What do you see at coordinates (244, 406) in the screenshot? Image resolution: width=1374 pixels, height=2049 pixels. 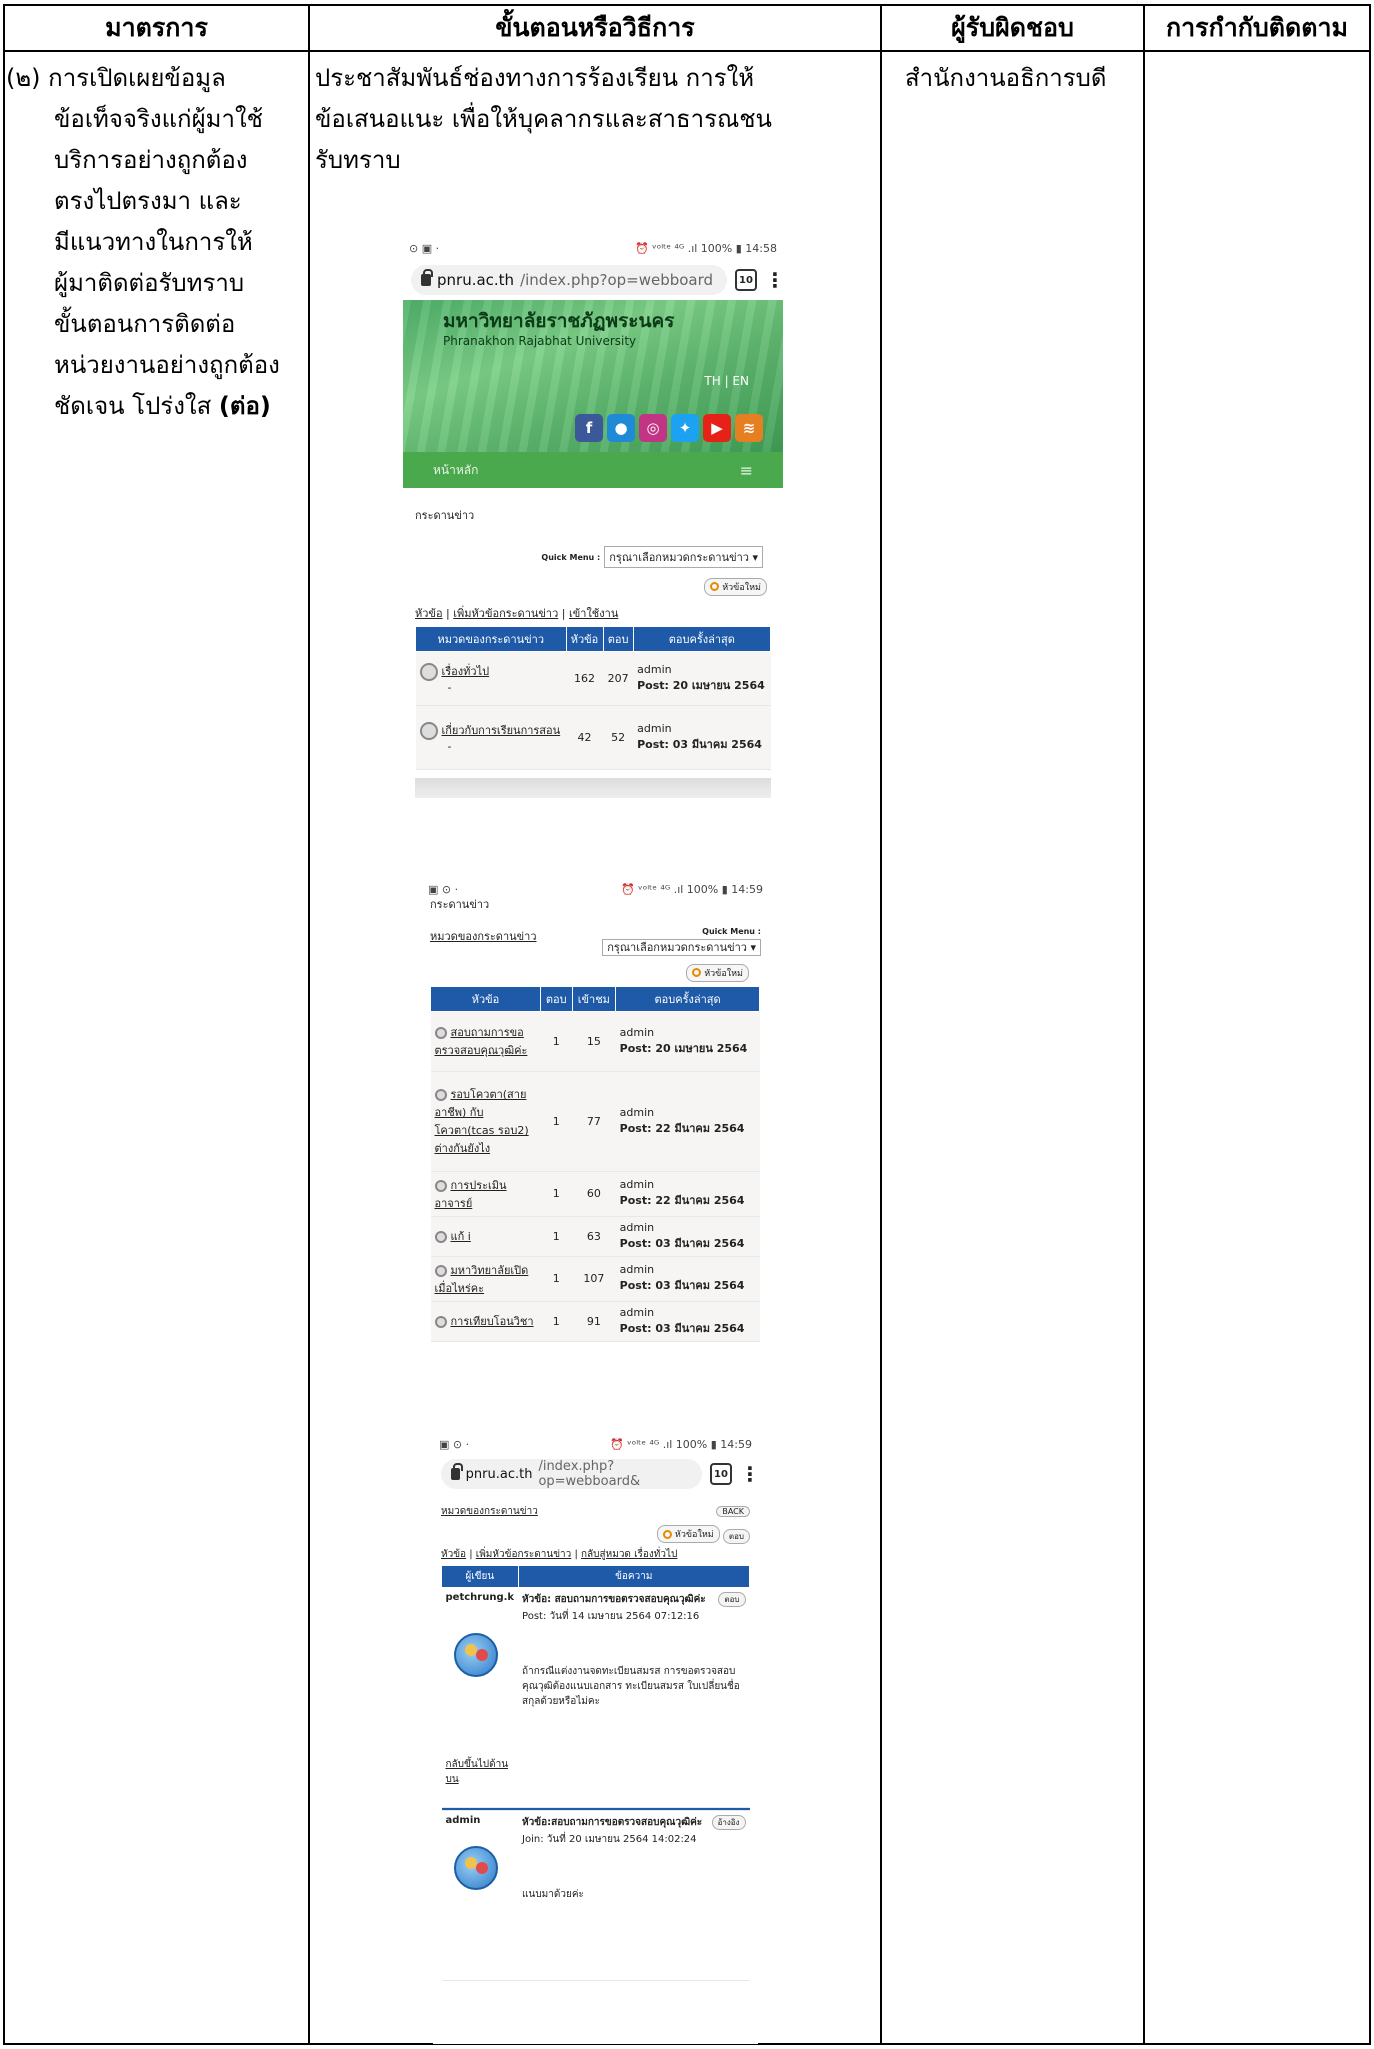 I see `continued-marker: (ต่อ)` at bounding box center [244, 406].